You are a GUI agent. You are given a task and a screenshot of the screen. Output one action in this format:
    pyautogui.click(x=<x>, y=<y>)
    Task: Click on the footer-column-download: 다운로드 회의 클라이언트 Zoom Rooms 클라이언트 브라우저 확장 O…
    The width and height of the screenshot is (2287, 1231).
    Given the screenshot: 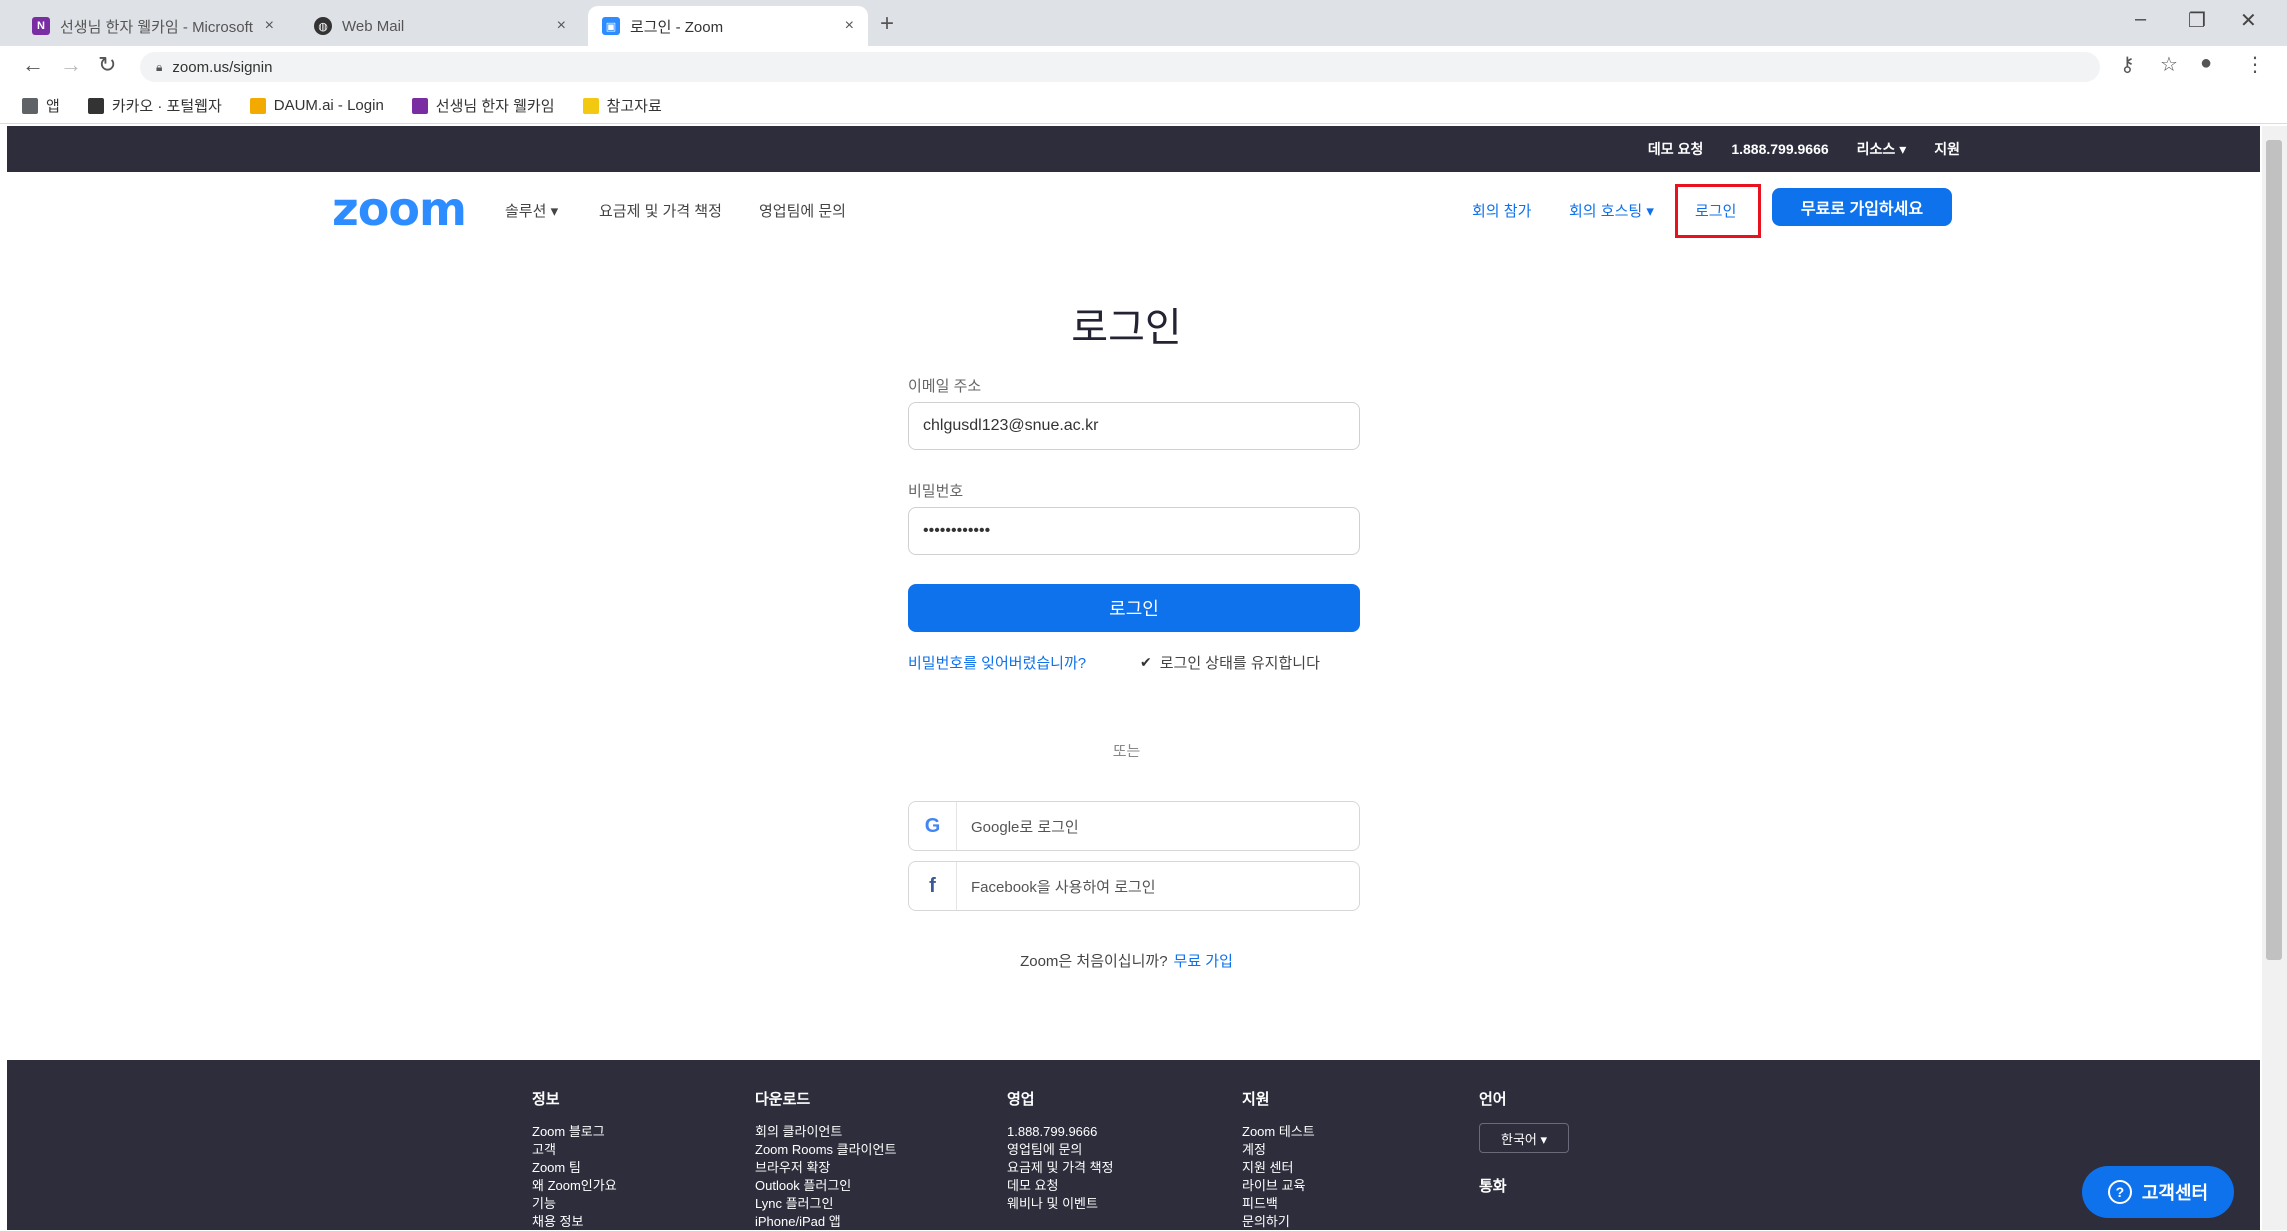 What is the action you would take?
    pyautogui.click(x=825, y=1159)
    